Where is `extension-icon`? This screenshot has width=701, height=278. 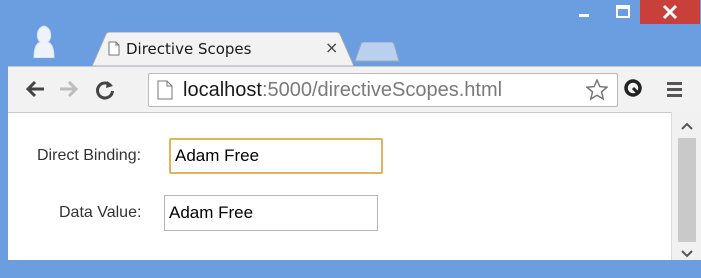
extension-icon is located at coordinates (633, 90).